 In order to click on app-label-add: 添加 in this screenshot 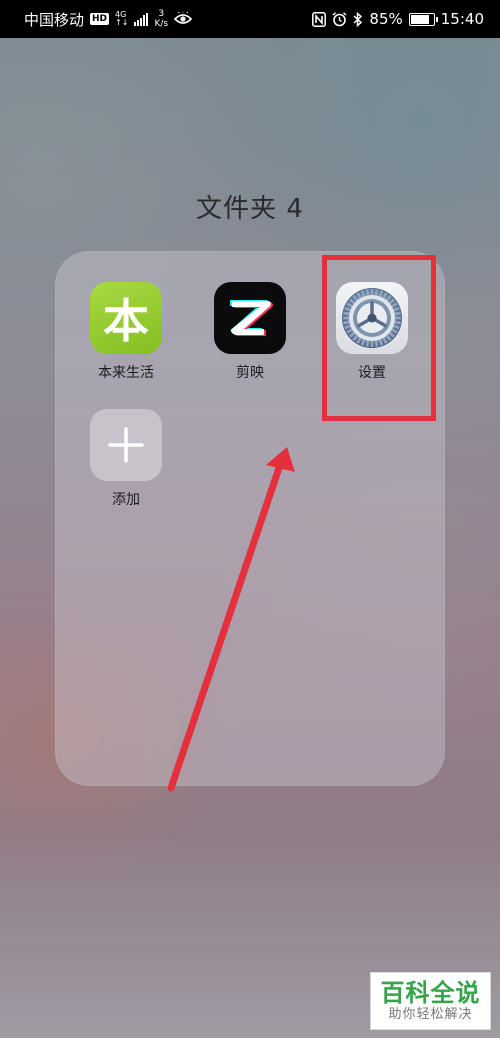, I will do `click(126, 500)`.